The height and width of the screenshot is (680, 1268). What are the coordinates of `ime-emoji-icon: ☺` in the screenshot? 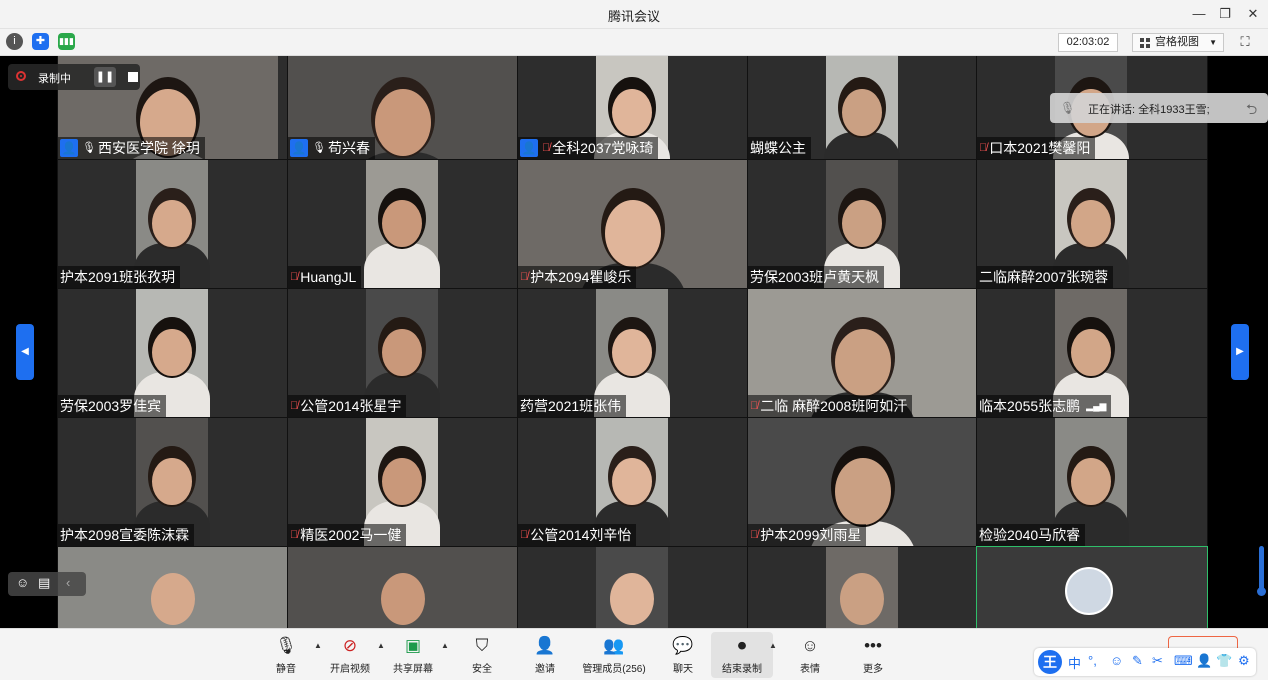 It's located at (1116, 660).